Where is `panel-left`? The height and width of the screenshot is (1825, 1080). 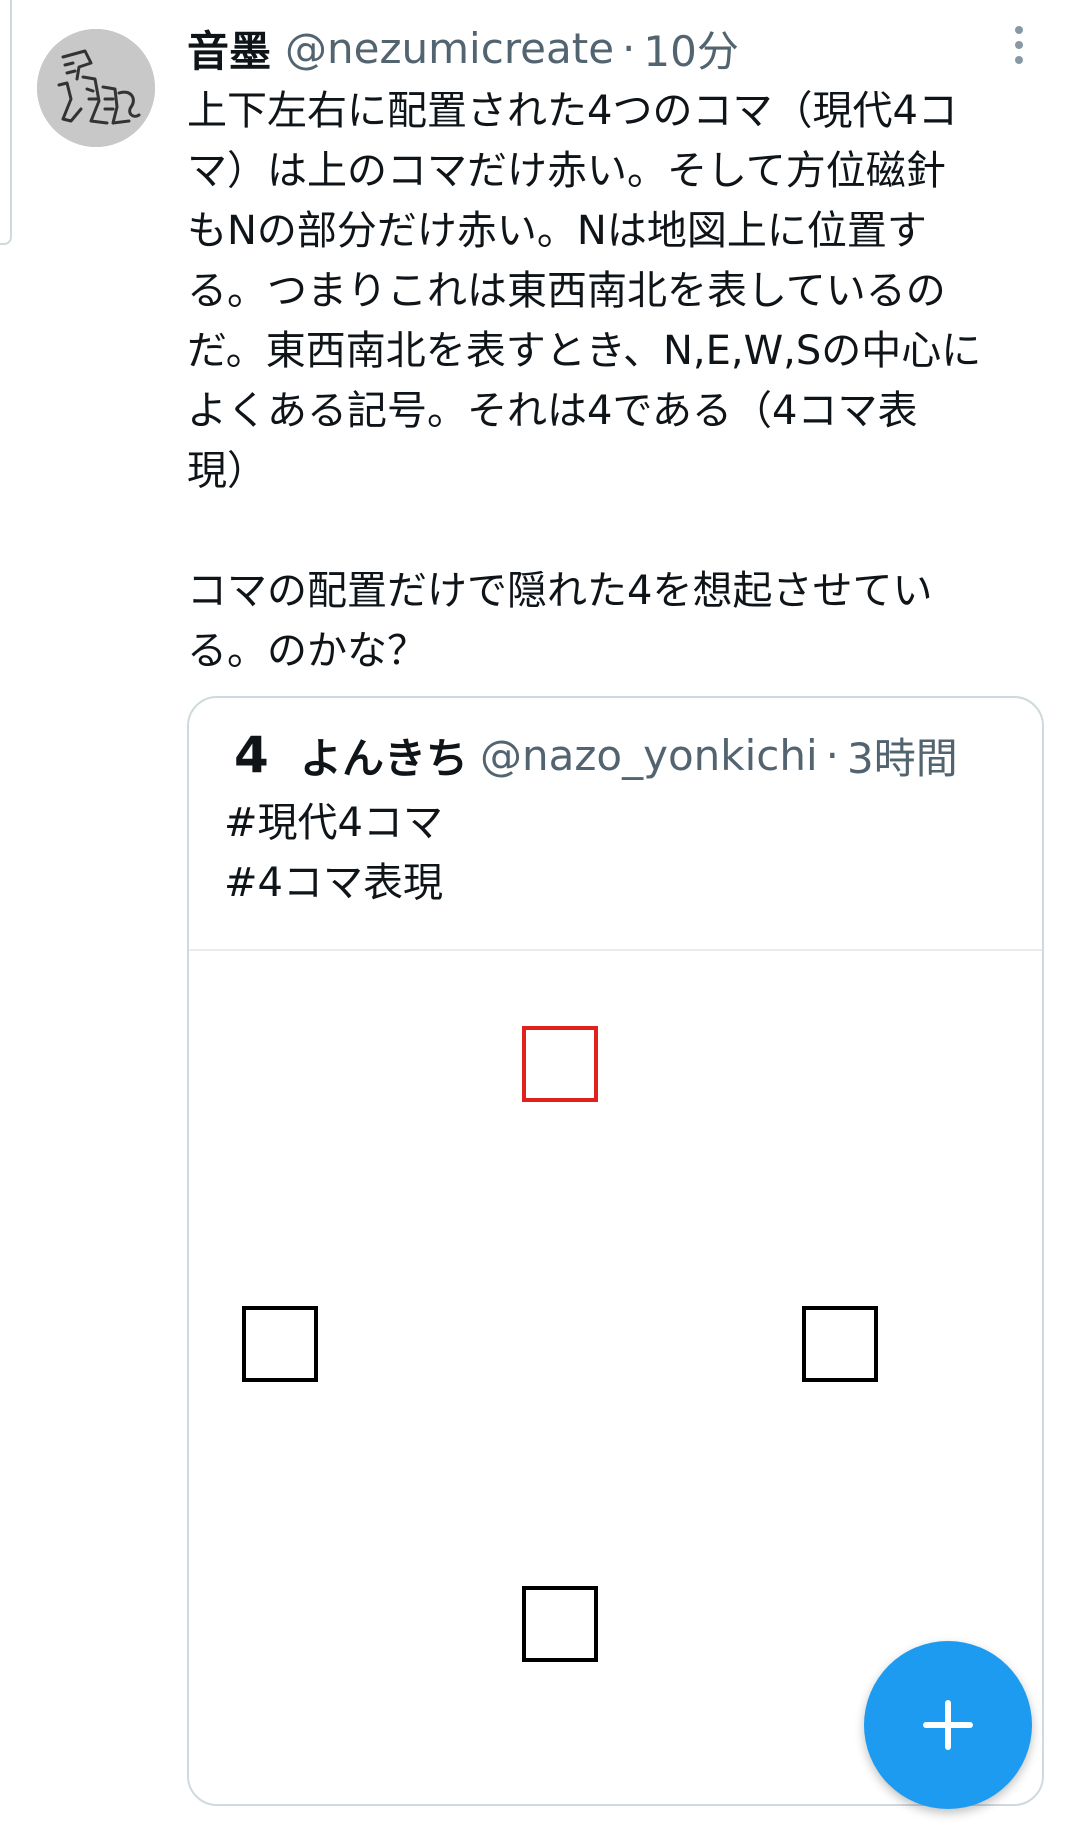
panel-left is located at coordinates (280, 1344).